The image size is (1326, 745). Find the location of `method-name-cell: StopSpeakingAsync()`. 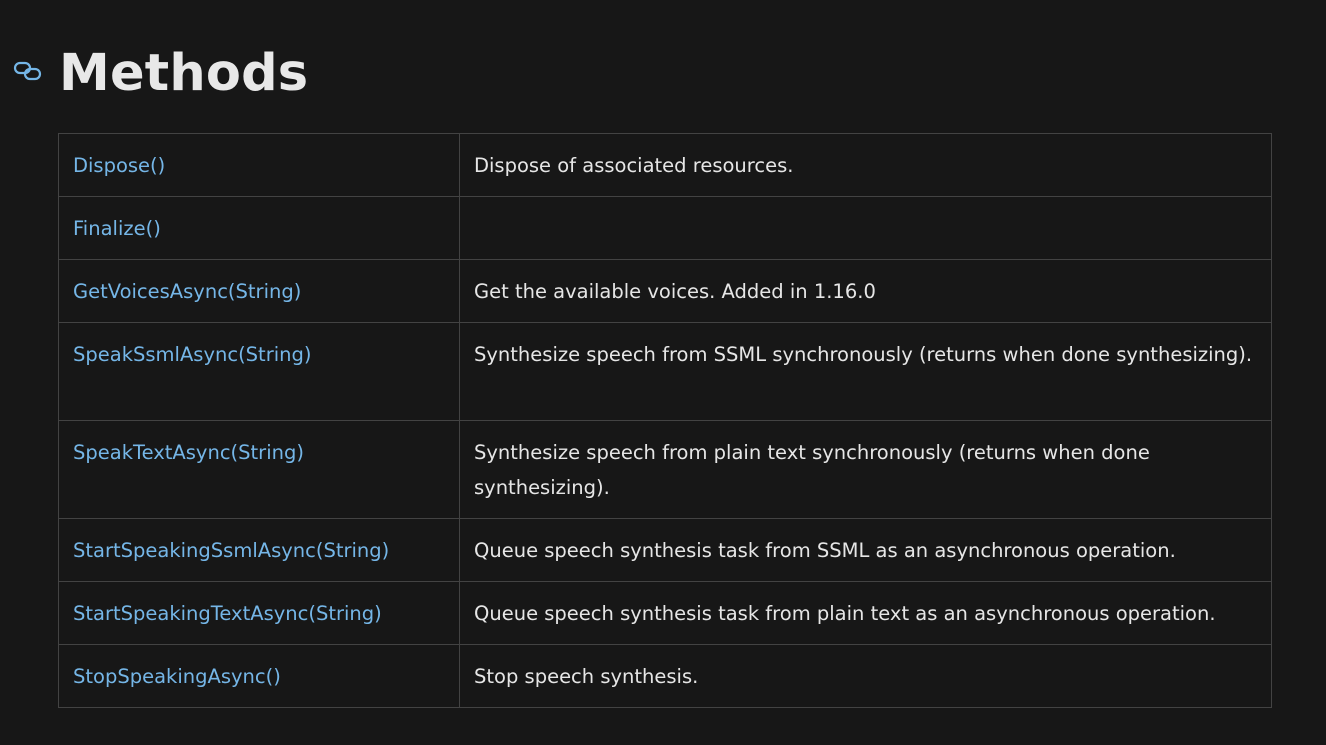

method-name-cell: StopSpeakingAsync() is located at coordinates (259, 676).